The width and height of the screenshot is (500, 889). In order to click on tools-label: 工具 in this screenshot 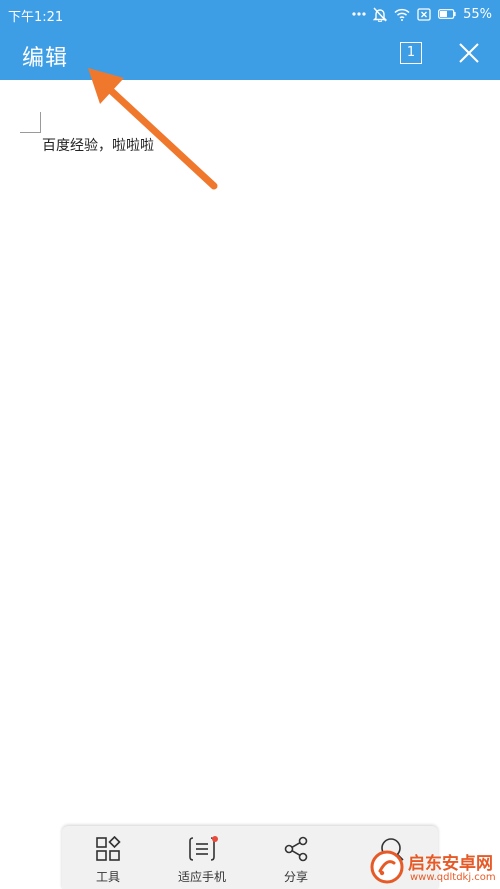, I will do `click(107, 877)`.